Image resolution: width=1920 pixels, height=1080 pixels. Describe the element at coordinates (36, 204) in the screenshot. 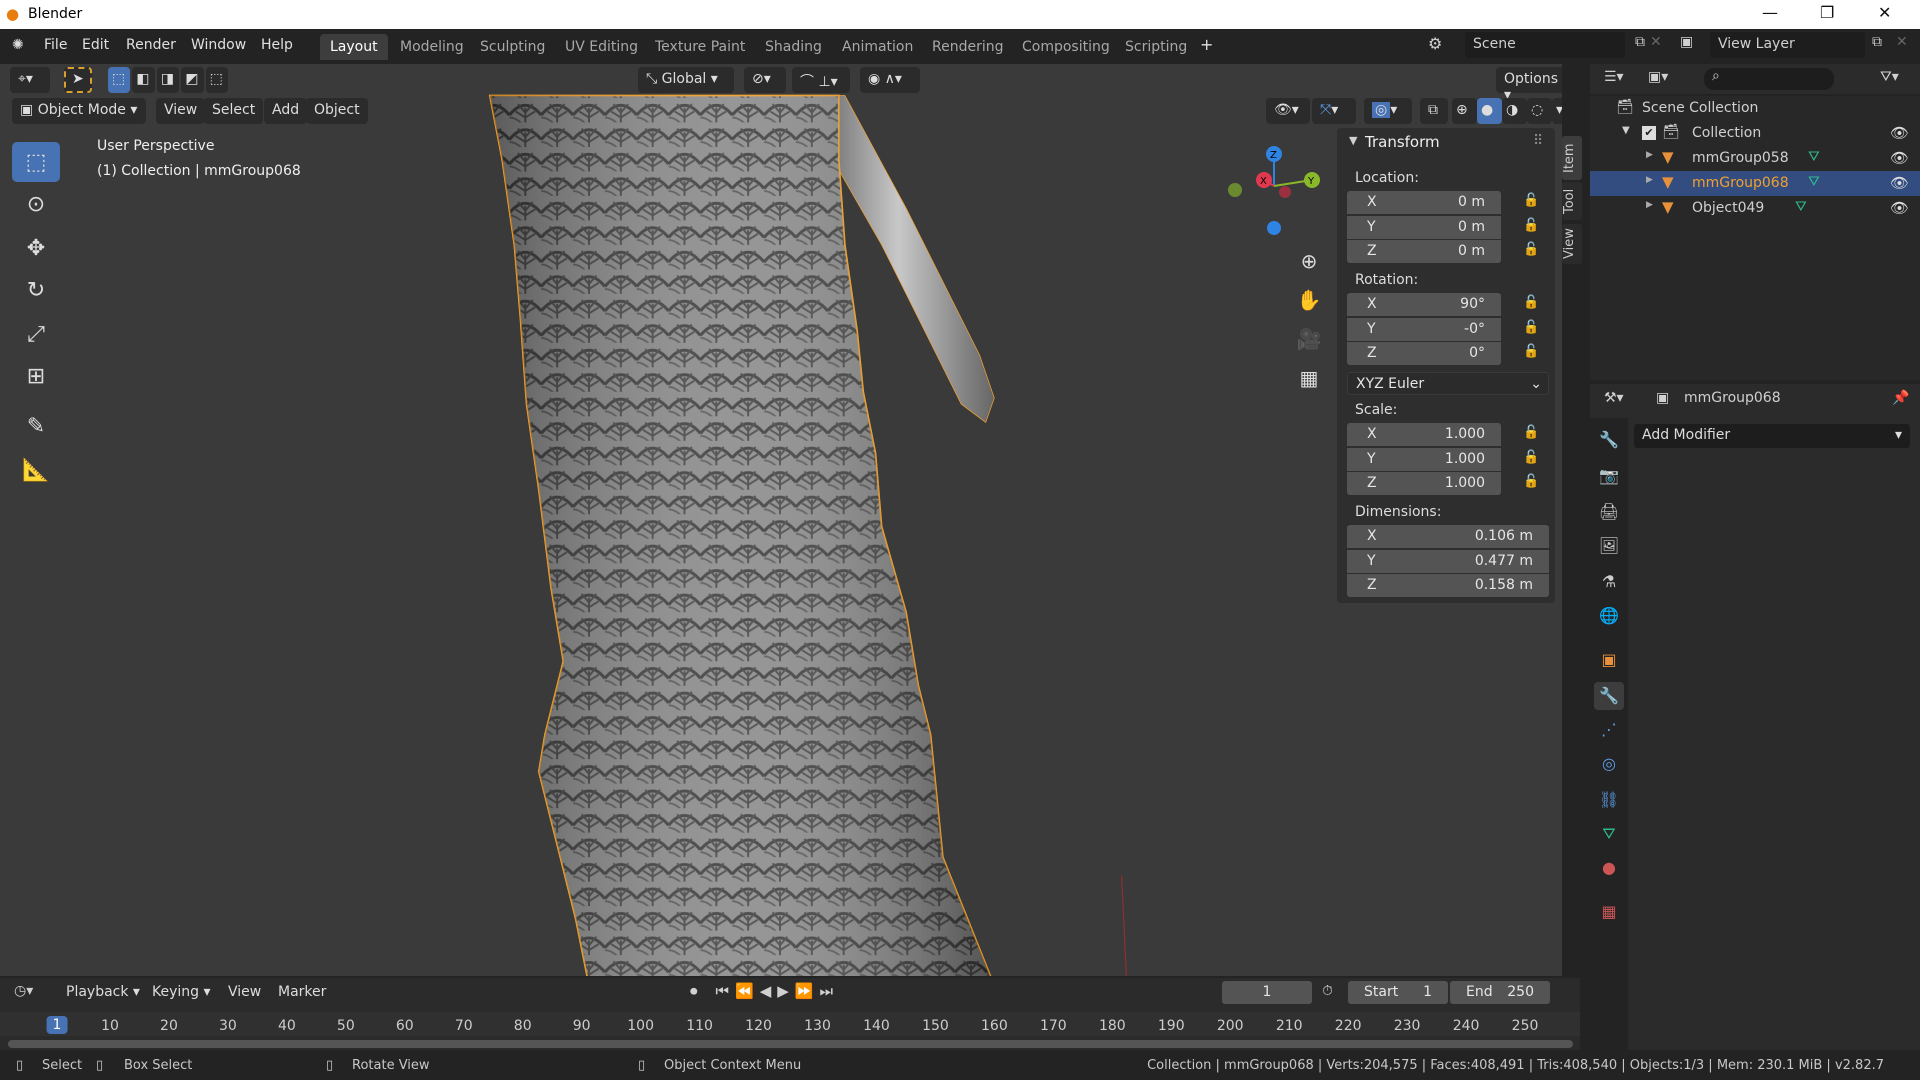

I see `cursor-icon: ⊙` at that location.